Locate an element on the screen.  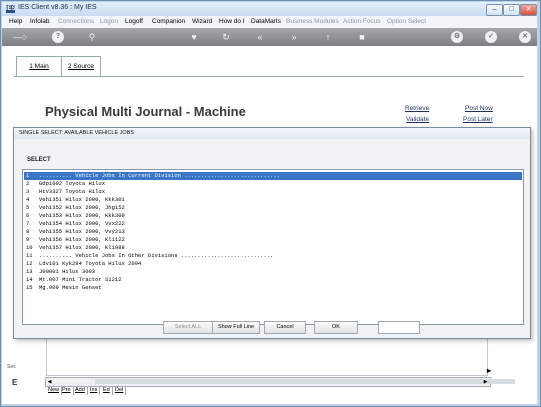
list-item-label: Veh1353 Hilux 2000, Kkk309 is located at coordinates (82, 215).